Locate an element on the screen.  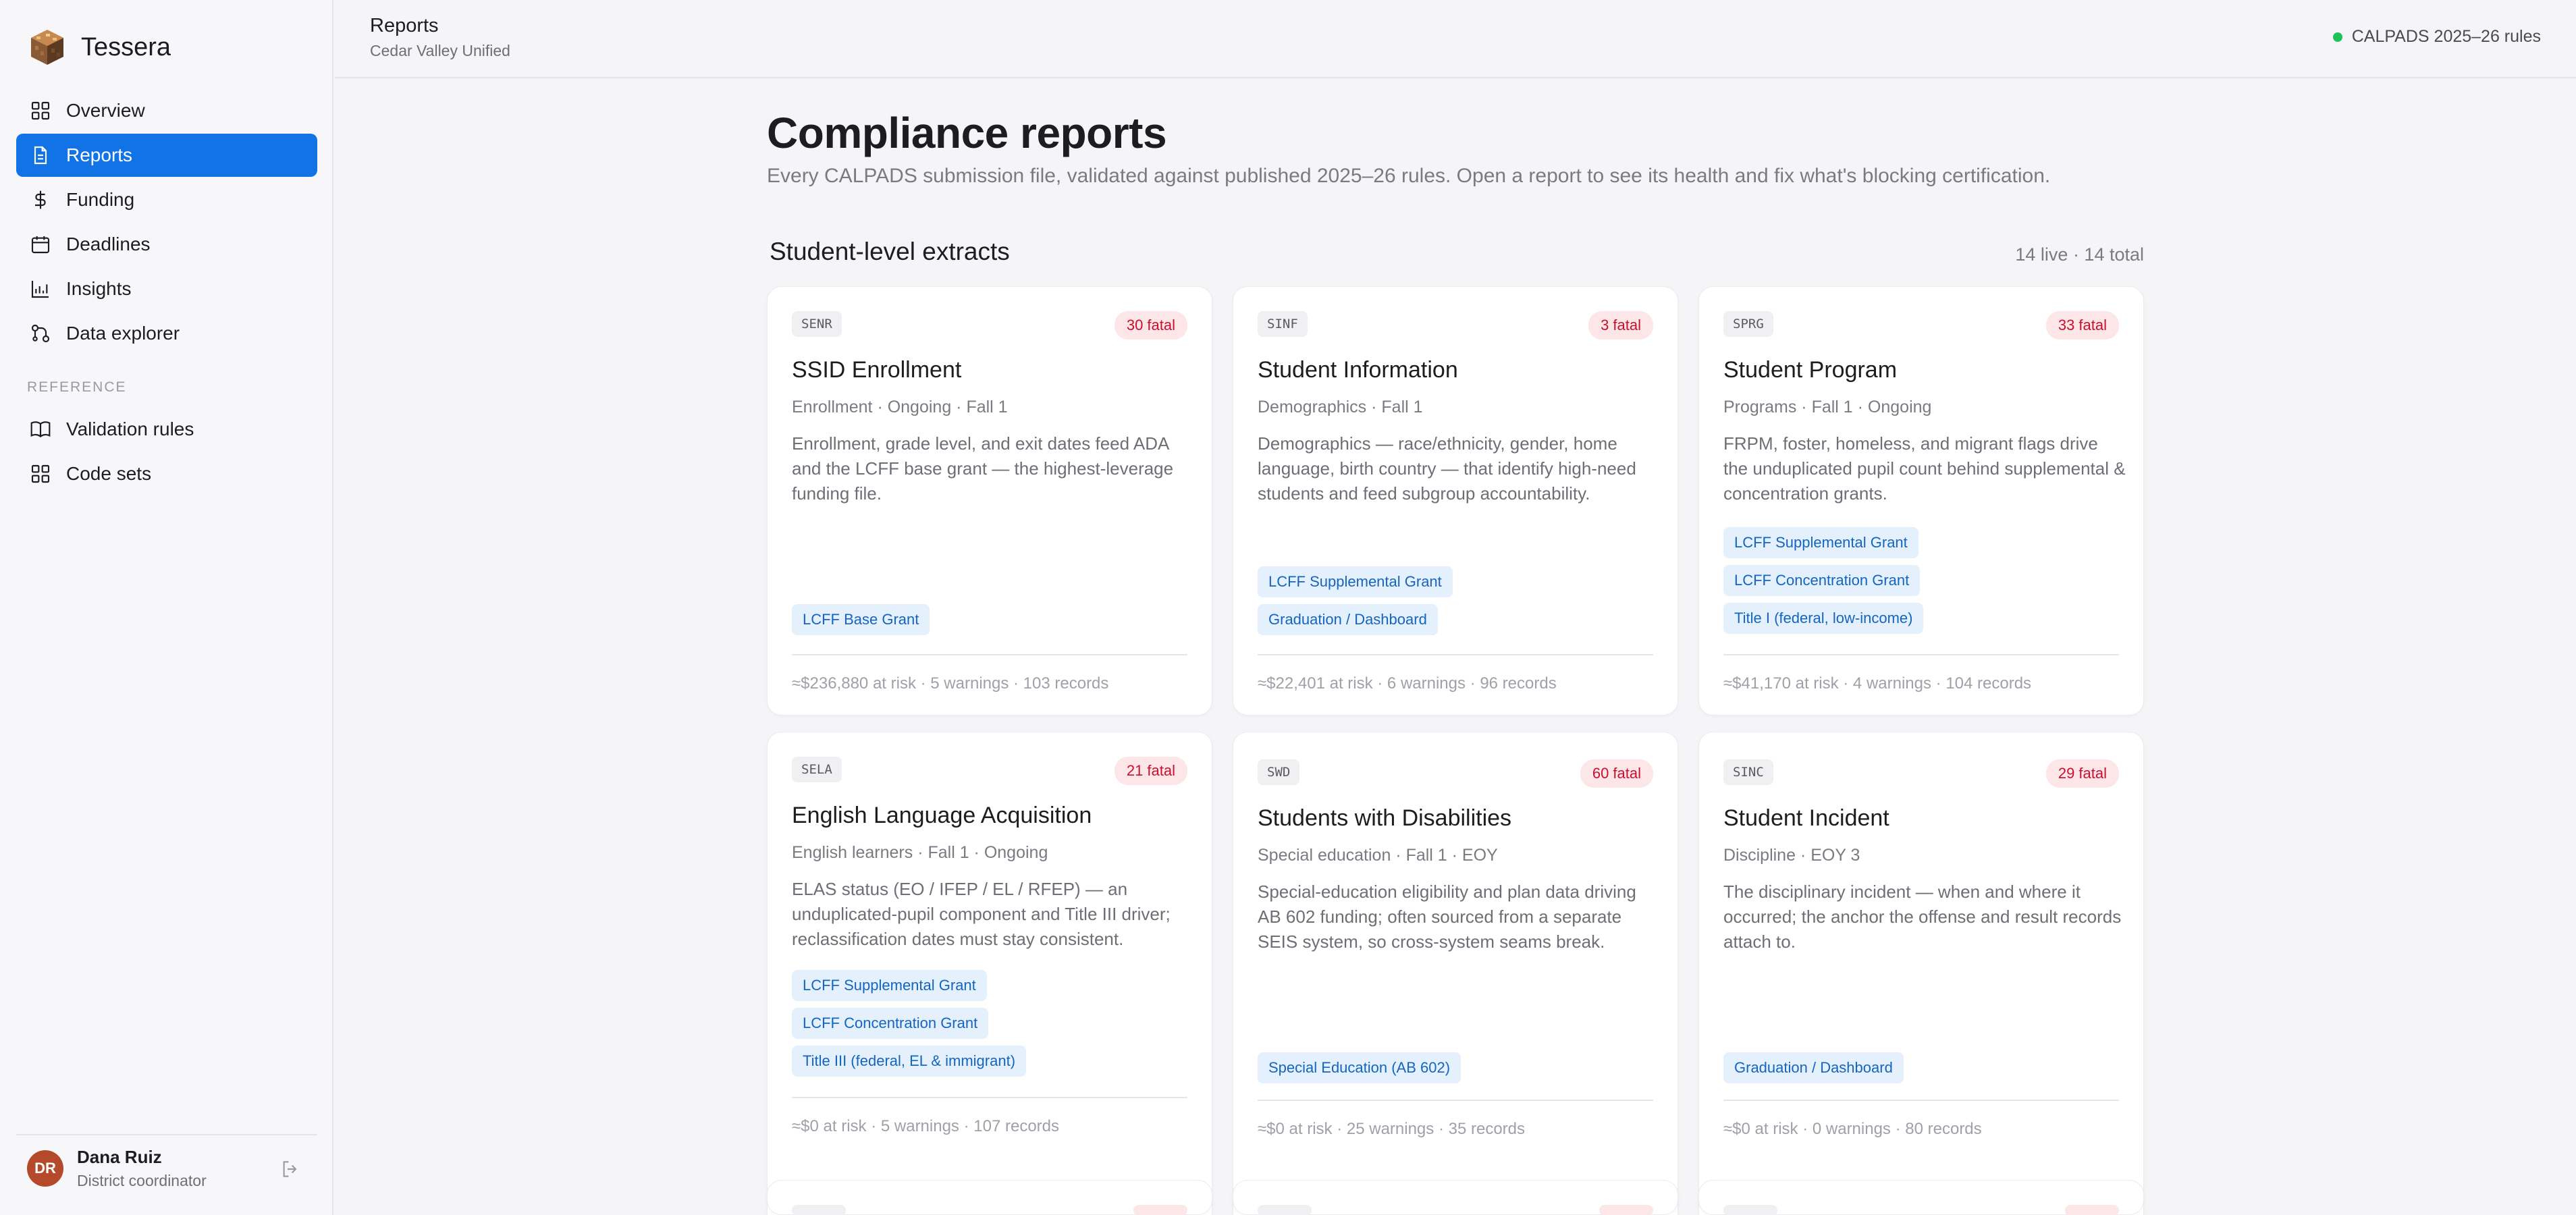
funding-tag: Graduation / Dashboard is located at coordinates (1814, 1067).